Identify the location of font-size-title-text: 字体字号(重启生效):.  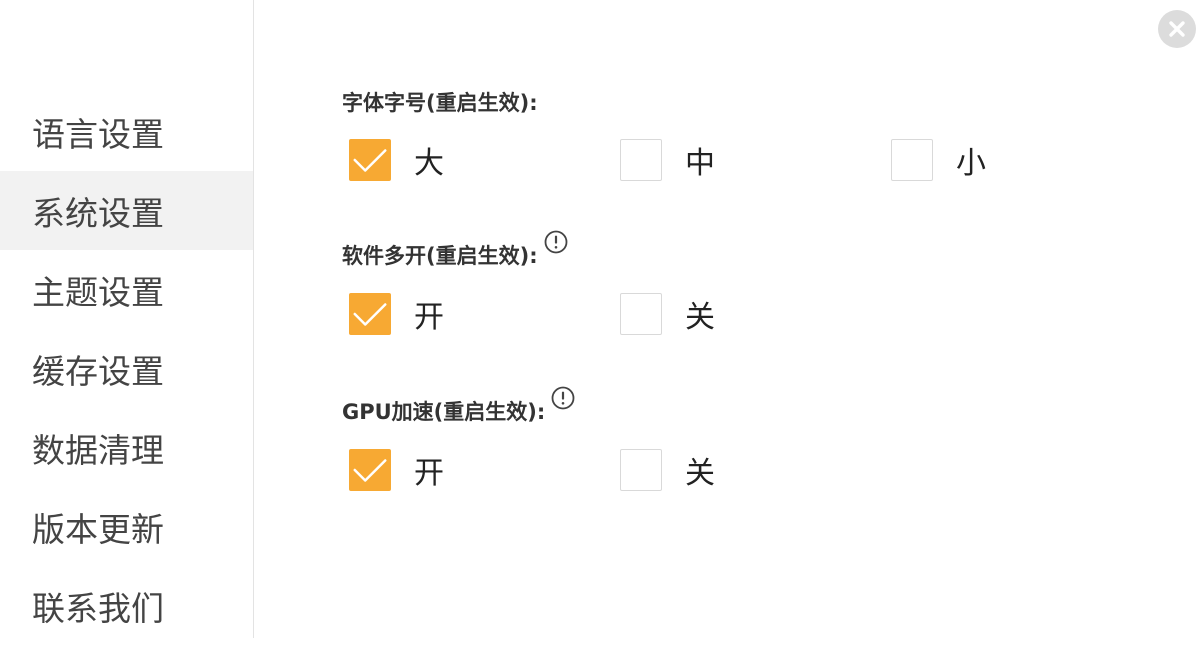
(440, 103).